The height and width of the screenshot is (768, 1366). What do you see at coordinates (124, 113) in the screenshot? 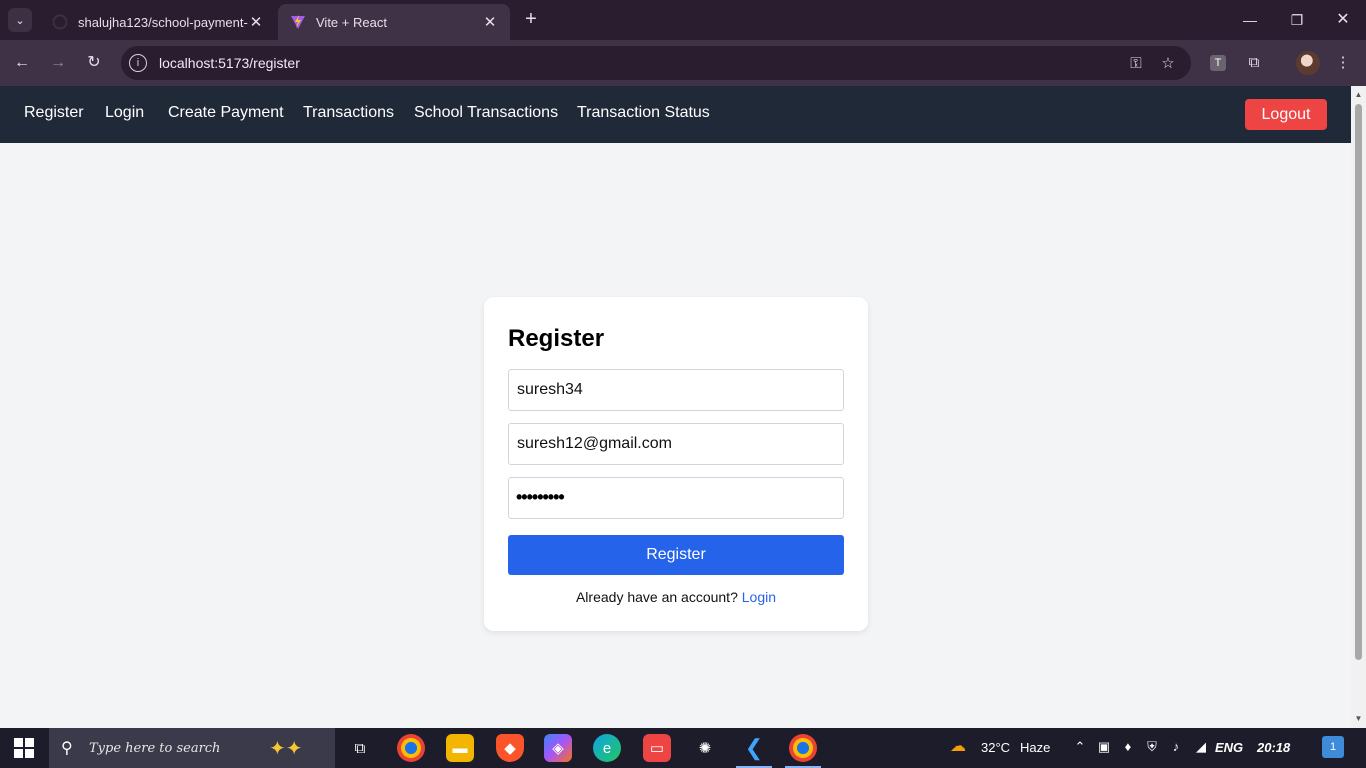
I see `nav-link-login: Login` at bounding box center [124, 113].